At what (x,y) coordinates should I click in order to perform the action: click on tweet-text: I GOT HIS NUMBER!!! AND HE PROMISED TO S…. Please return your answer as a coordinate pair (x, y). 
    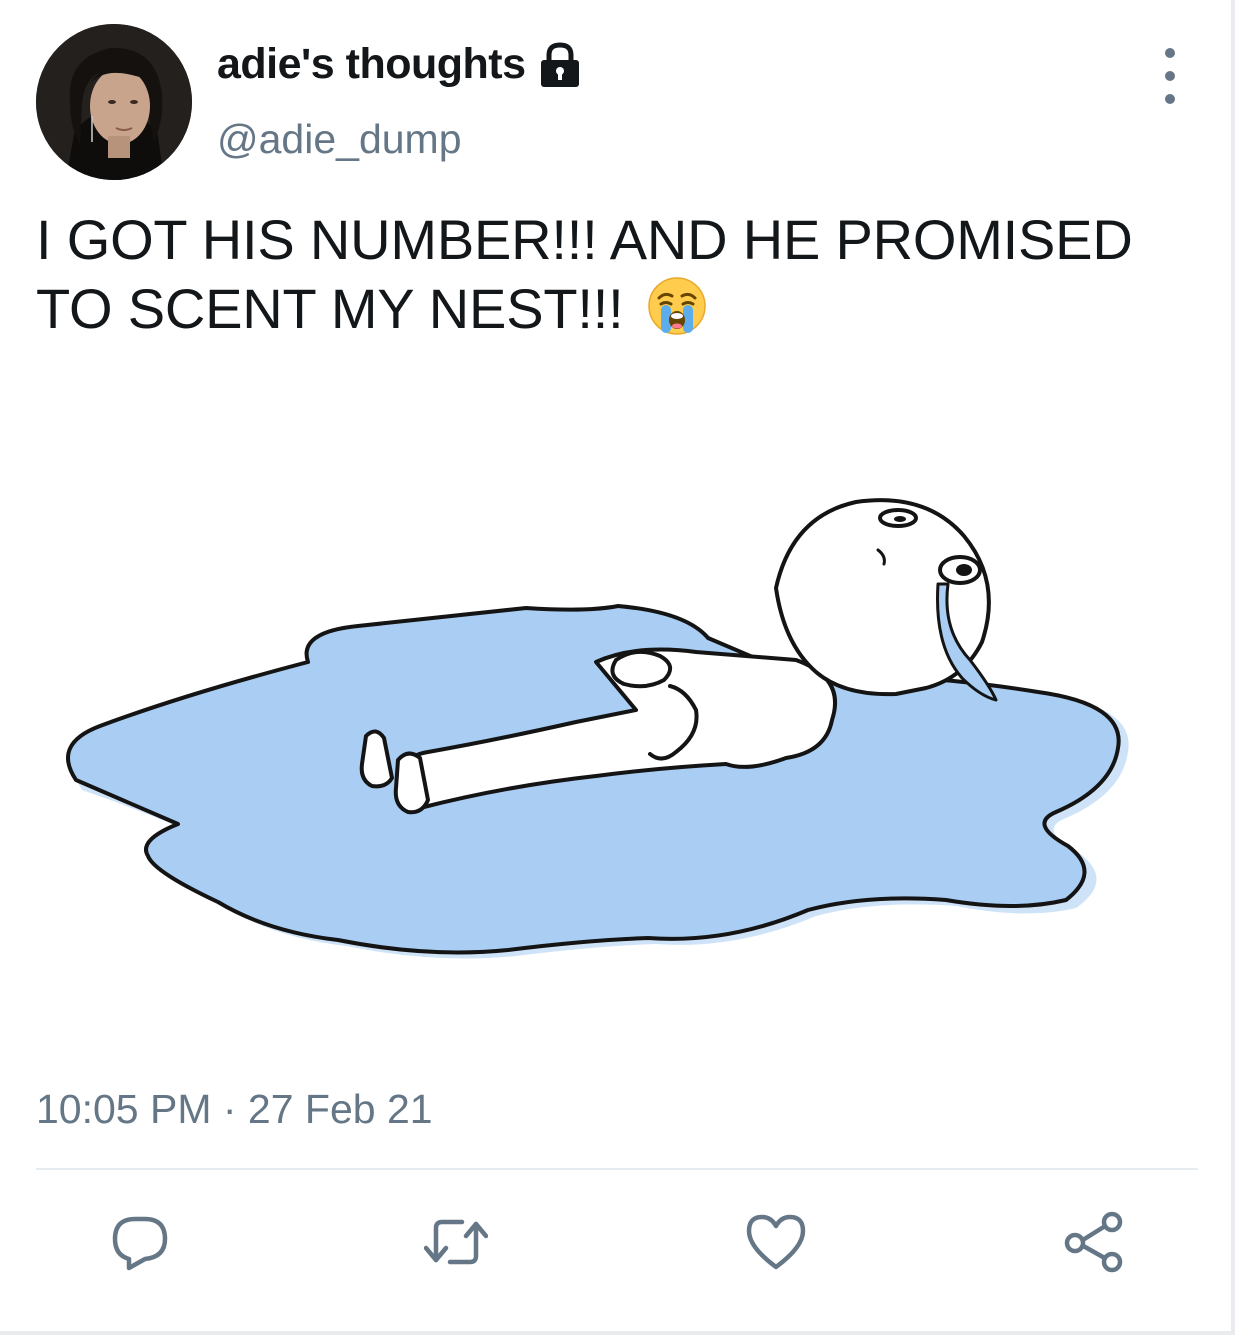
    Looking at the image, I should click on (616, 274).